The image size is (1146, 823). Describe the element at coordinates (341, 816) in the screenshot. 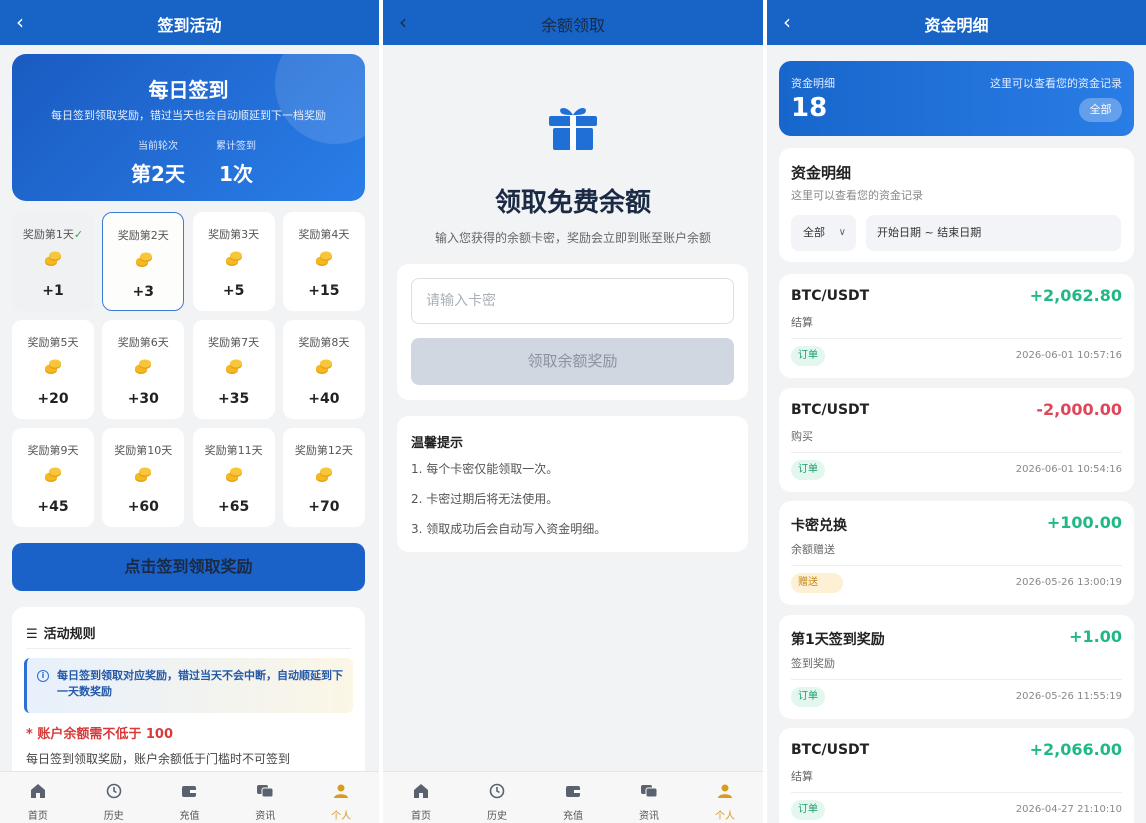

I see `tab-label: 个人` at that location.